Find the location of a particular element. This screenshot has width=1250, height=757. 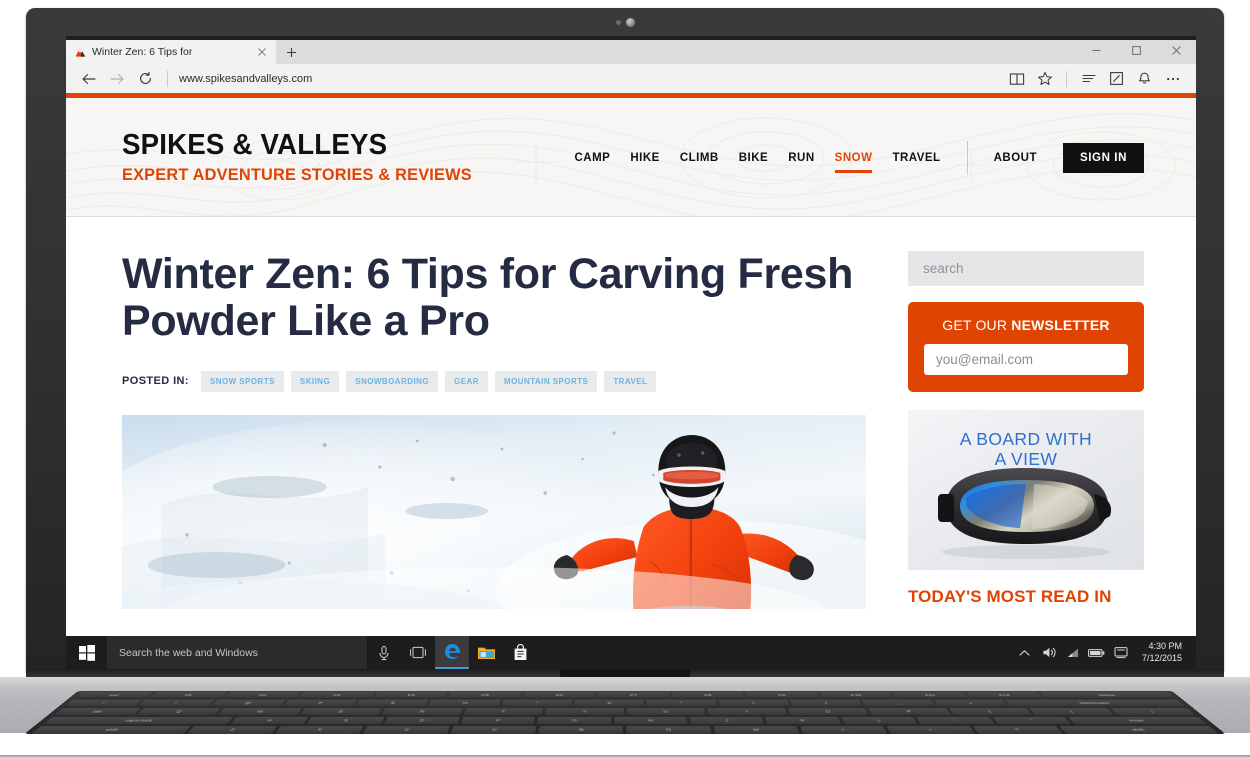

sidebar-advertisement: A BOARD WITH A VIEW is located at coordinates (1026, 490).